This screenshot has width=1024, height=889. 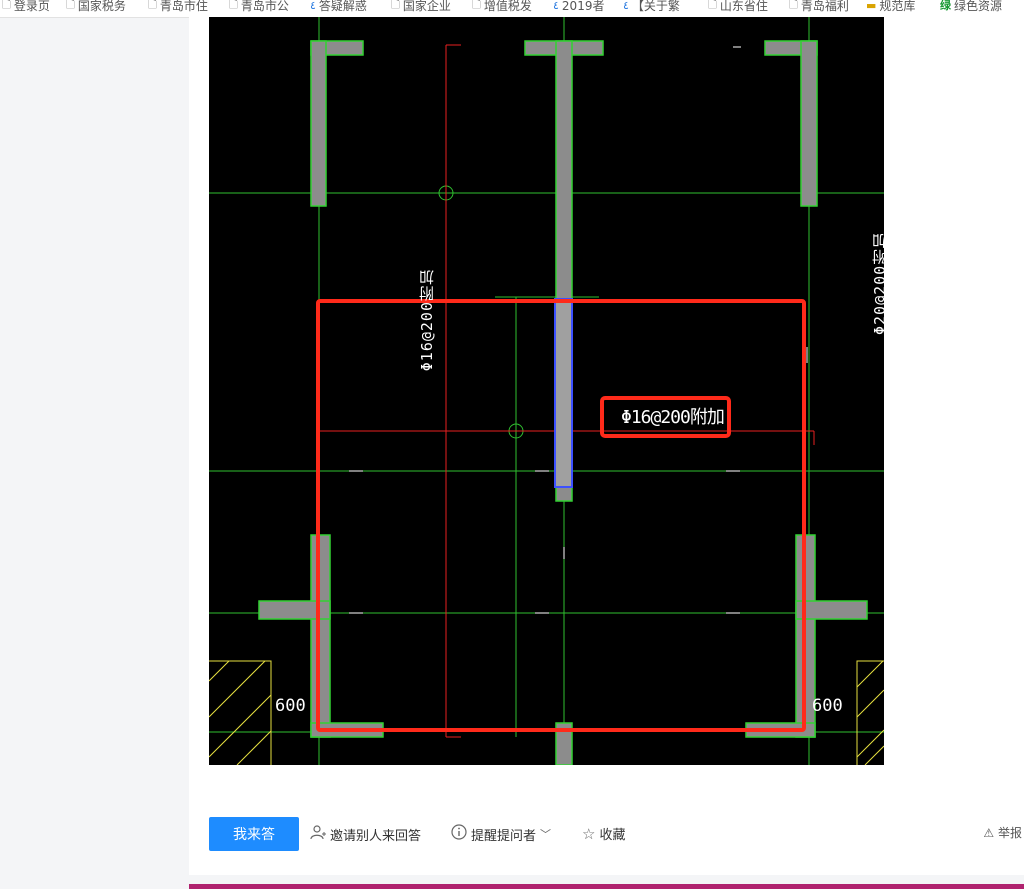 What do you see at coordinates (376, 836) in the screenshot?
I see `invite-label: 邀请别人来回答` at bounding box center [376, 836].